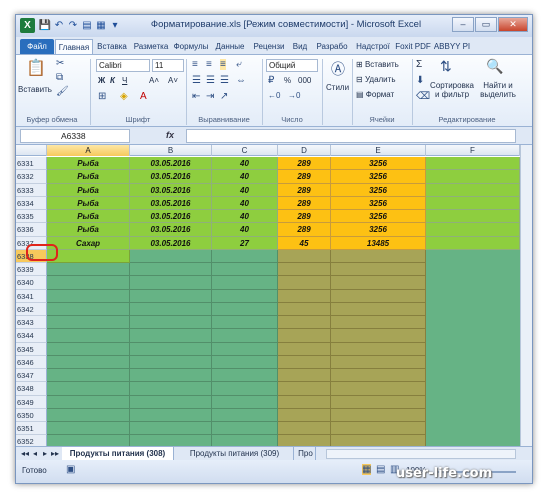  What do you see at coordinates (143, 96) in the screenshot?
I see `font-color-icon: A` at bounding box center [143, 96].